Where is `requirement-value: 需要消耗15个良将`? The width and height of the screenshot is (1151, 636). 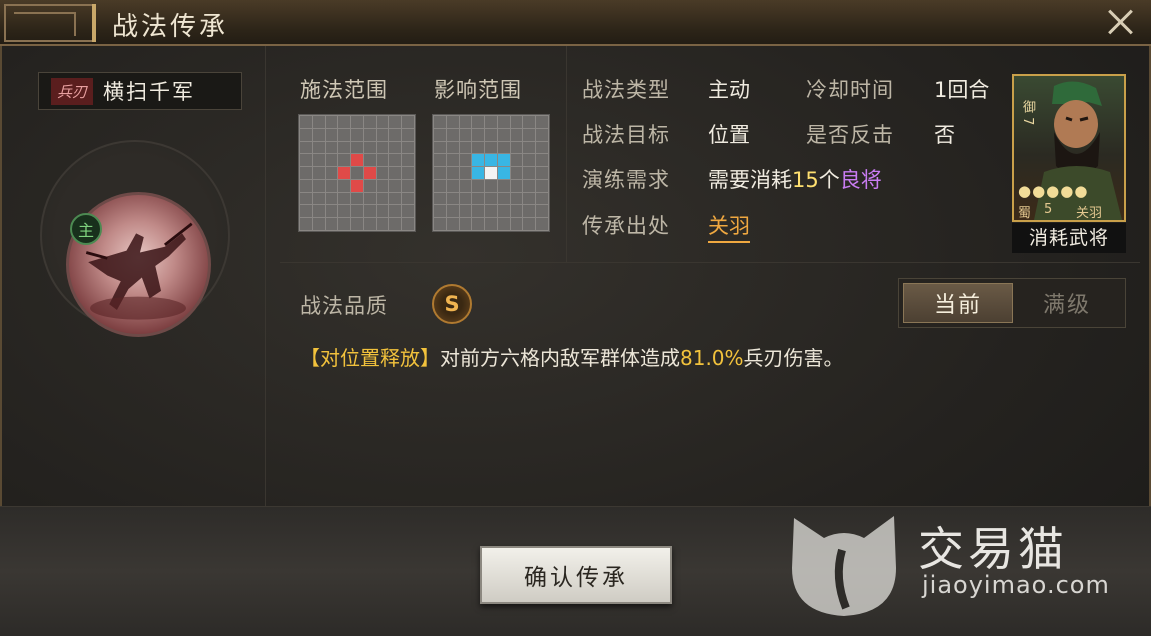
requirement-value: 需要消耗15个良将 is located at coordinates (795, 179).